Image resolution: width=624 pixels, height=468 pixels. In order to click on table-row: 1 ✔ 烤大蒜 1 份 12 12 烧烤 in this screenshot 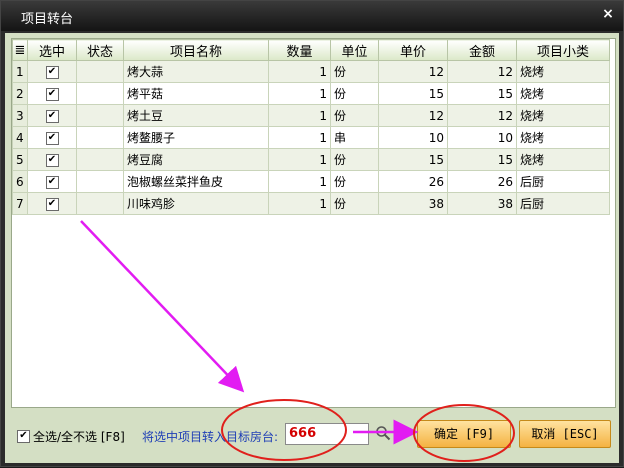, I will do `click(311, 71)`.